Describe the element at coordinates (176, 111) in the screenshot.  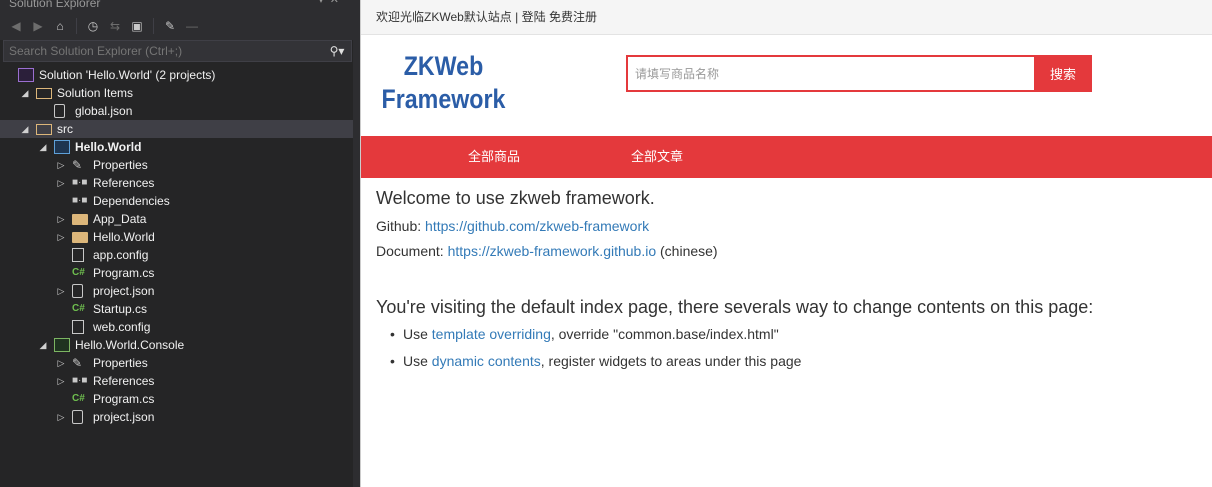
I see `tree-item: global.json` at that location.